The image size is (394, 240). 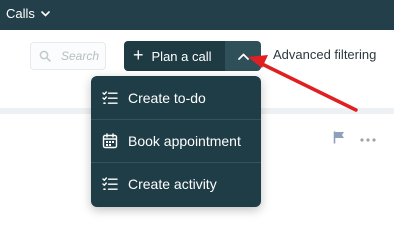 I want to click on menu-item-create-activity: Create activity, so click(x=176, y=183).